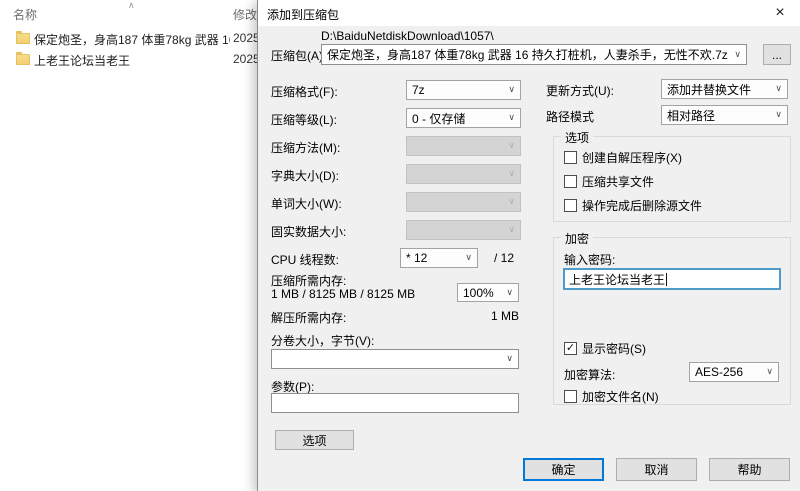  What do you see at coordinates (309, 232) in the screenshot?
I see `solid-block-label: 固实数据大小:` at bounding box center [309, 232].